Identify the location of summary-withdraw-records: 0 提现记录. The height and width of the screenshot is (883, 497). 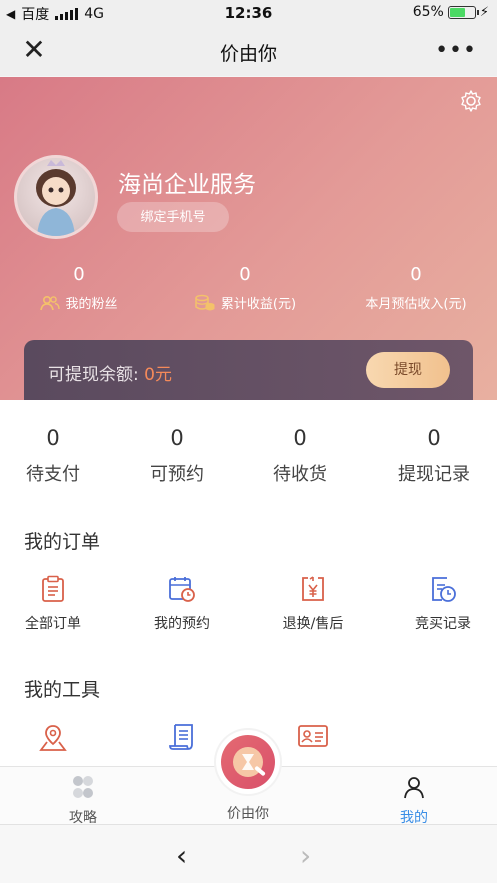
(434, 456).